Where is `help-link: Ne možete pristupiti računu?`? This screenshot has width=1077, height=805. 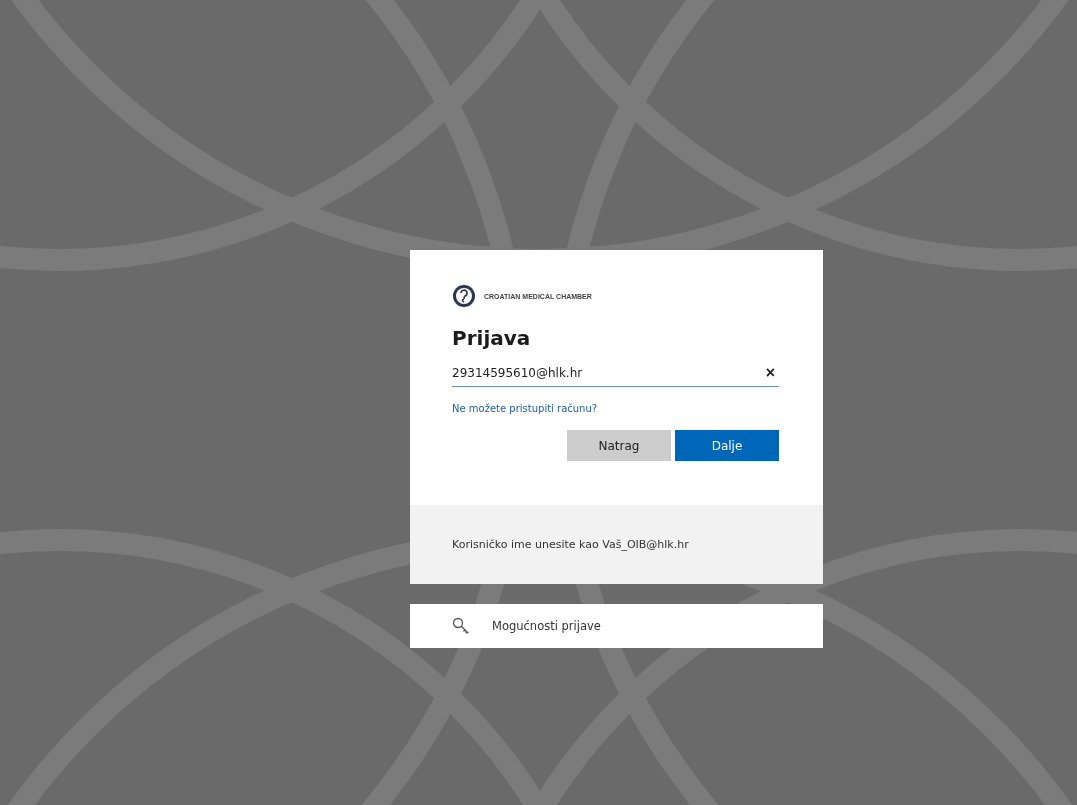
help-link: Ne možete pristupiti računu? is located at coordinates (525, 408).